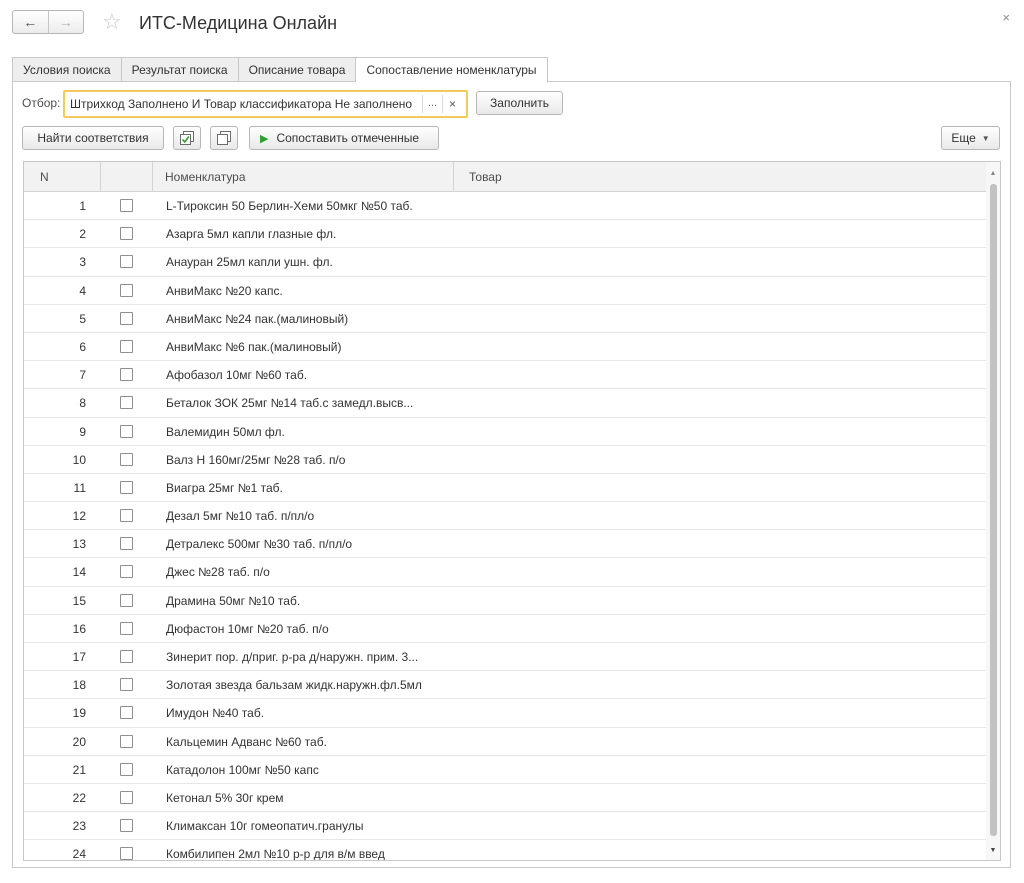  Describe the element at coordinates (505, 770) in the screenshot. I see `table-row: 21 Катадолон 100мг №50 капс` at that location.